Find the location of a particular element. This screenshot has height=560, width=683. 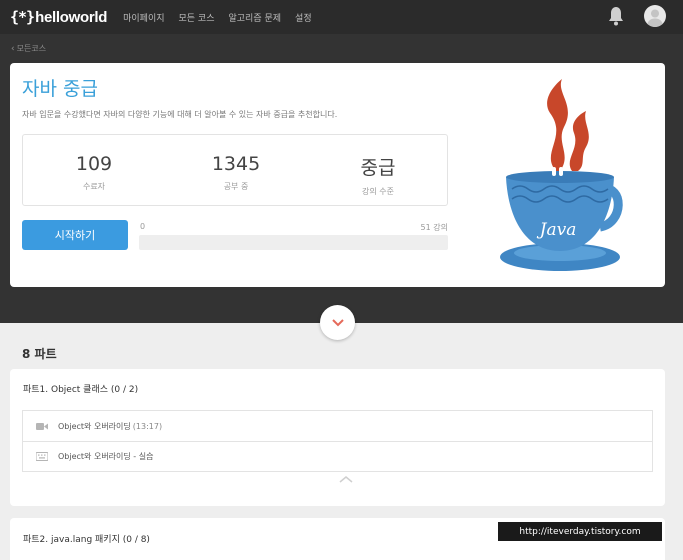

stat-label: 강의 수준 is located at coordinates (378, 191).